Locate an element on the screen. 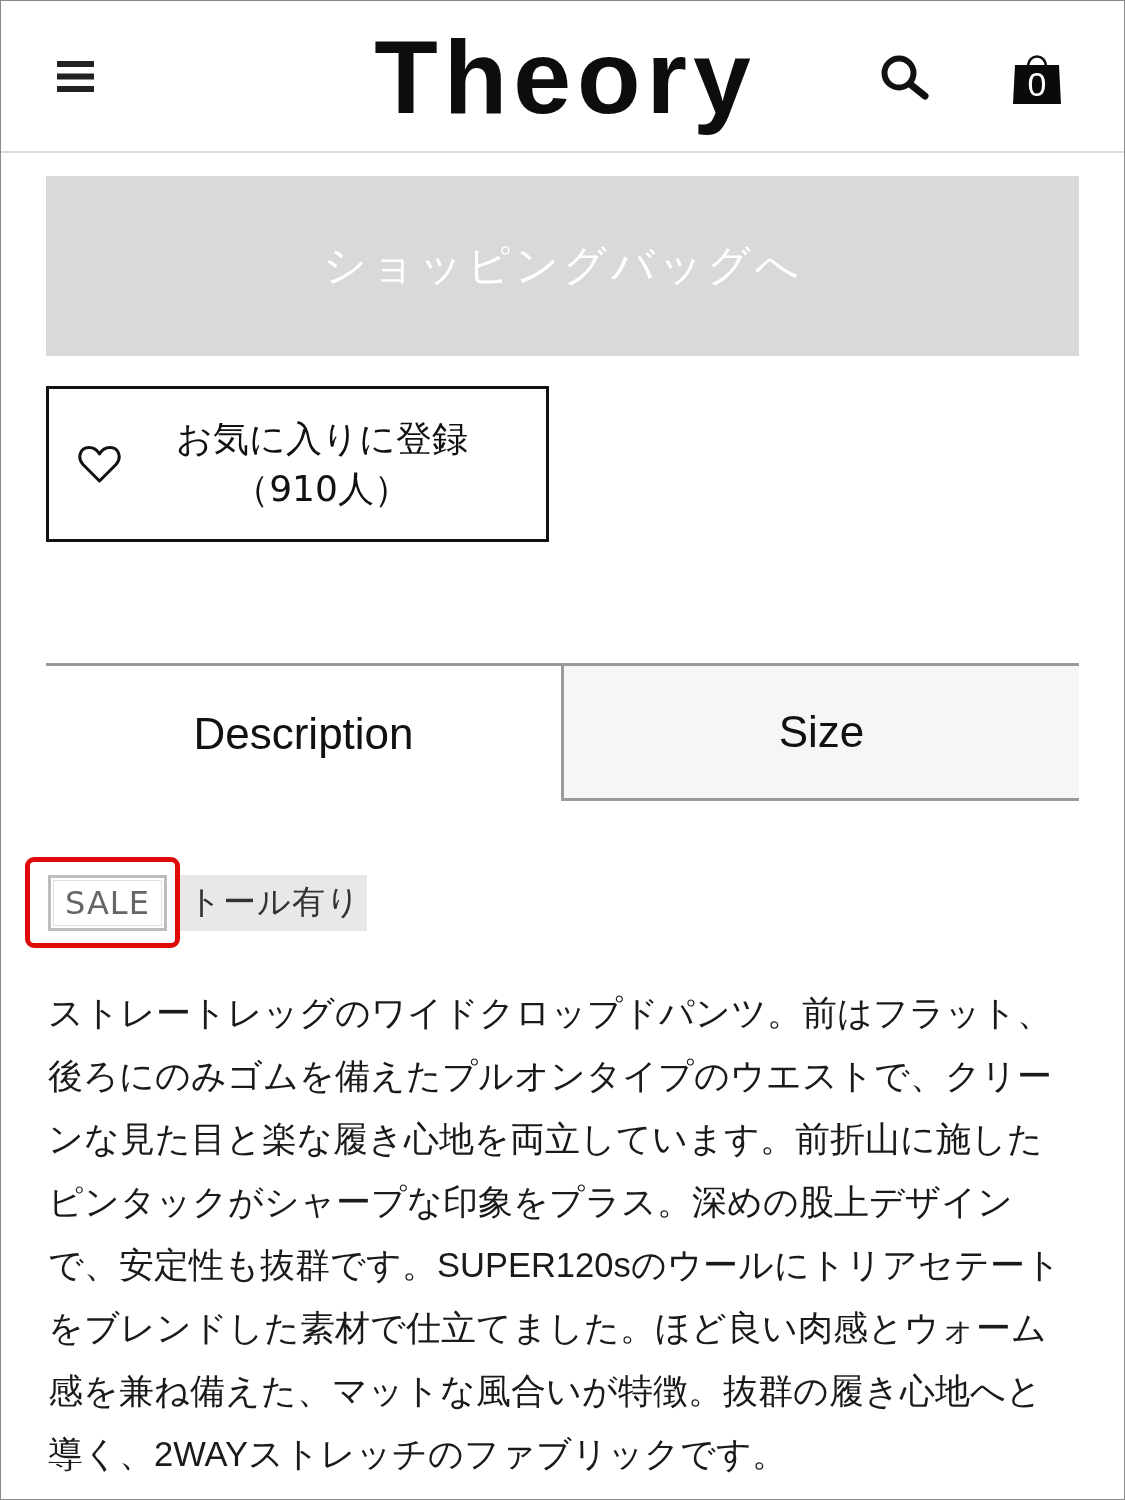 The image size is (1125, 1500). heart-icon is located at coordinates (99, 464).